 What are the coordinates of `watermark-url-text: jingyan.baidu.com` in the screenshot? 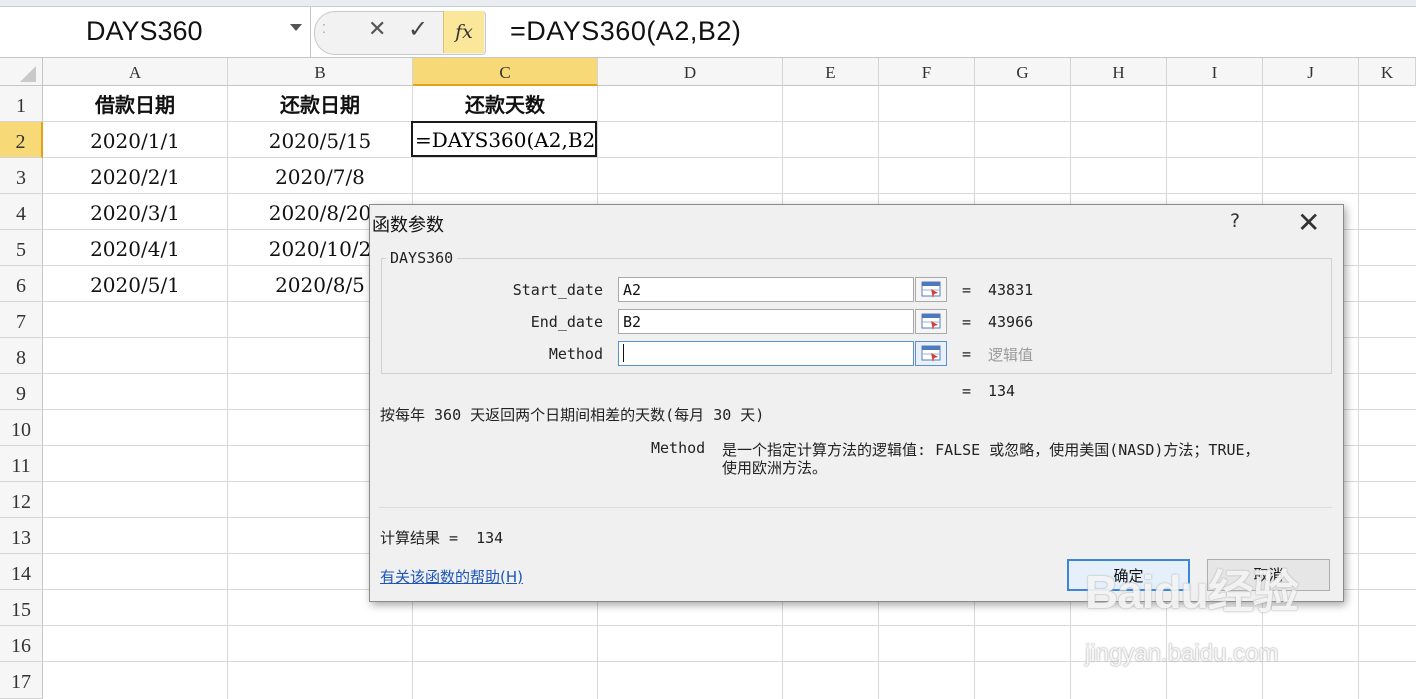 It's located at (1182, 653).